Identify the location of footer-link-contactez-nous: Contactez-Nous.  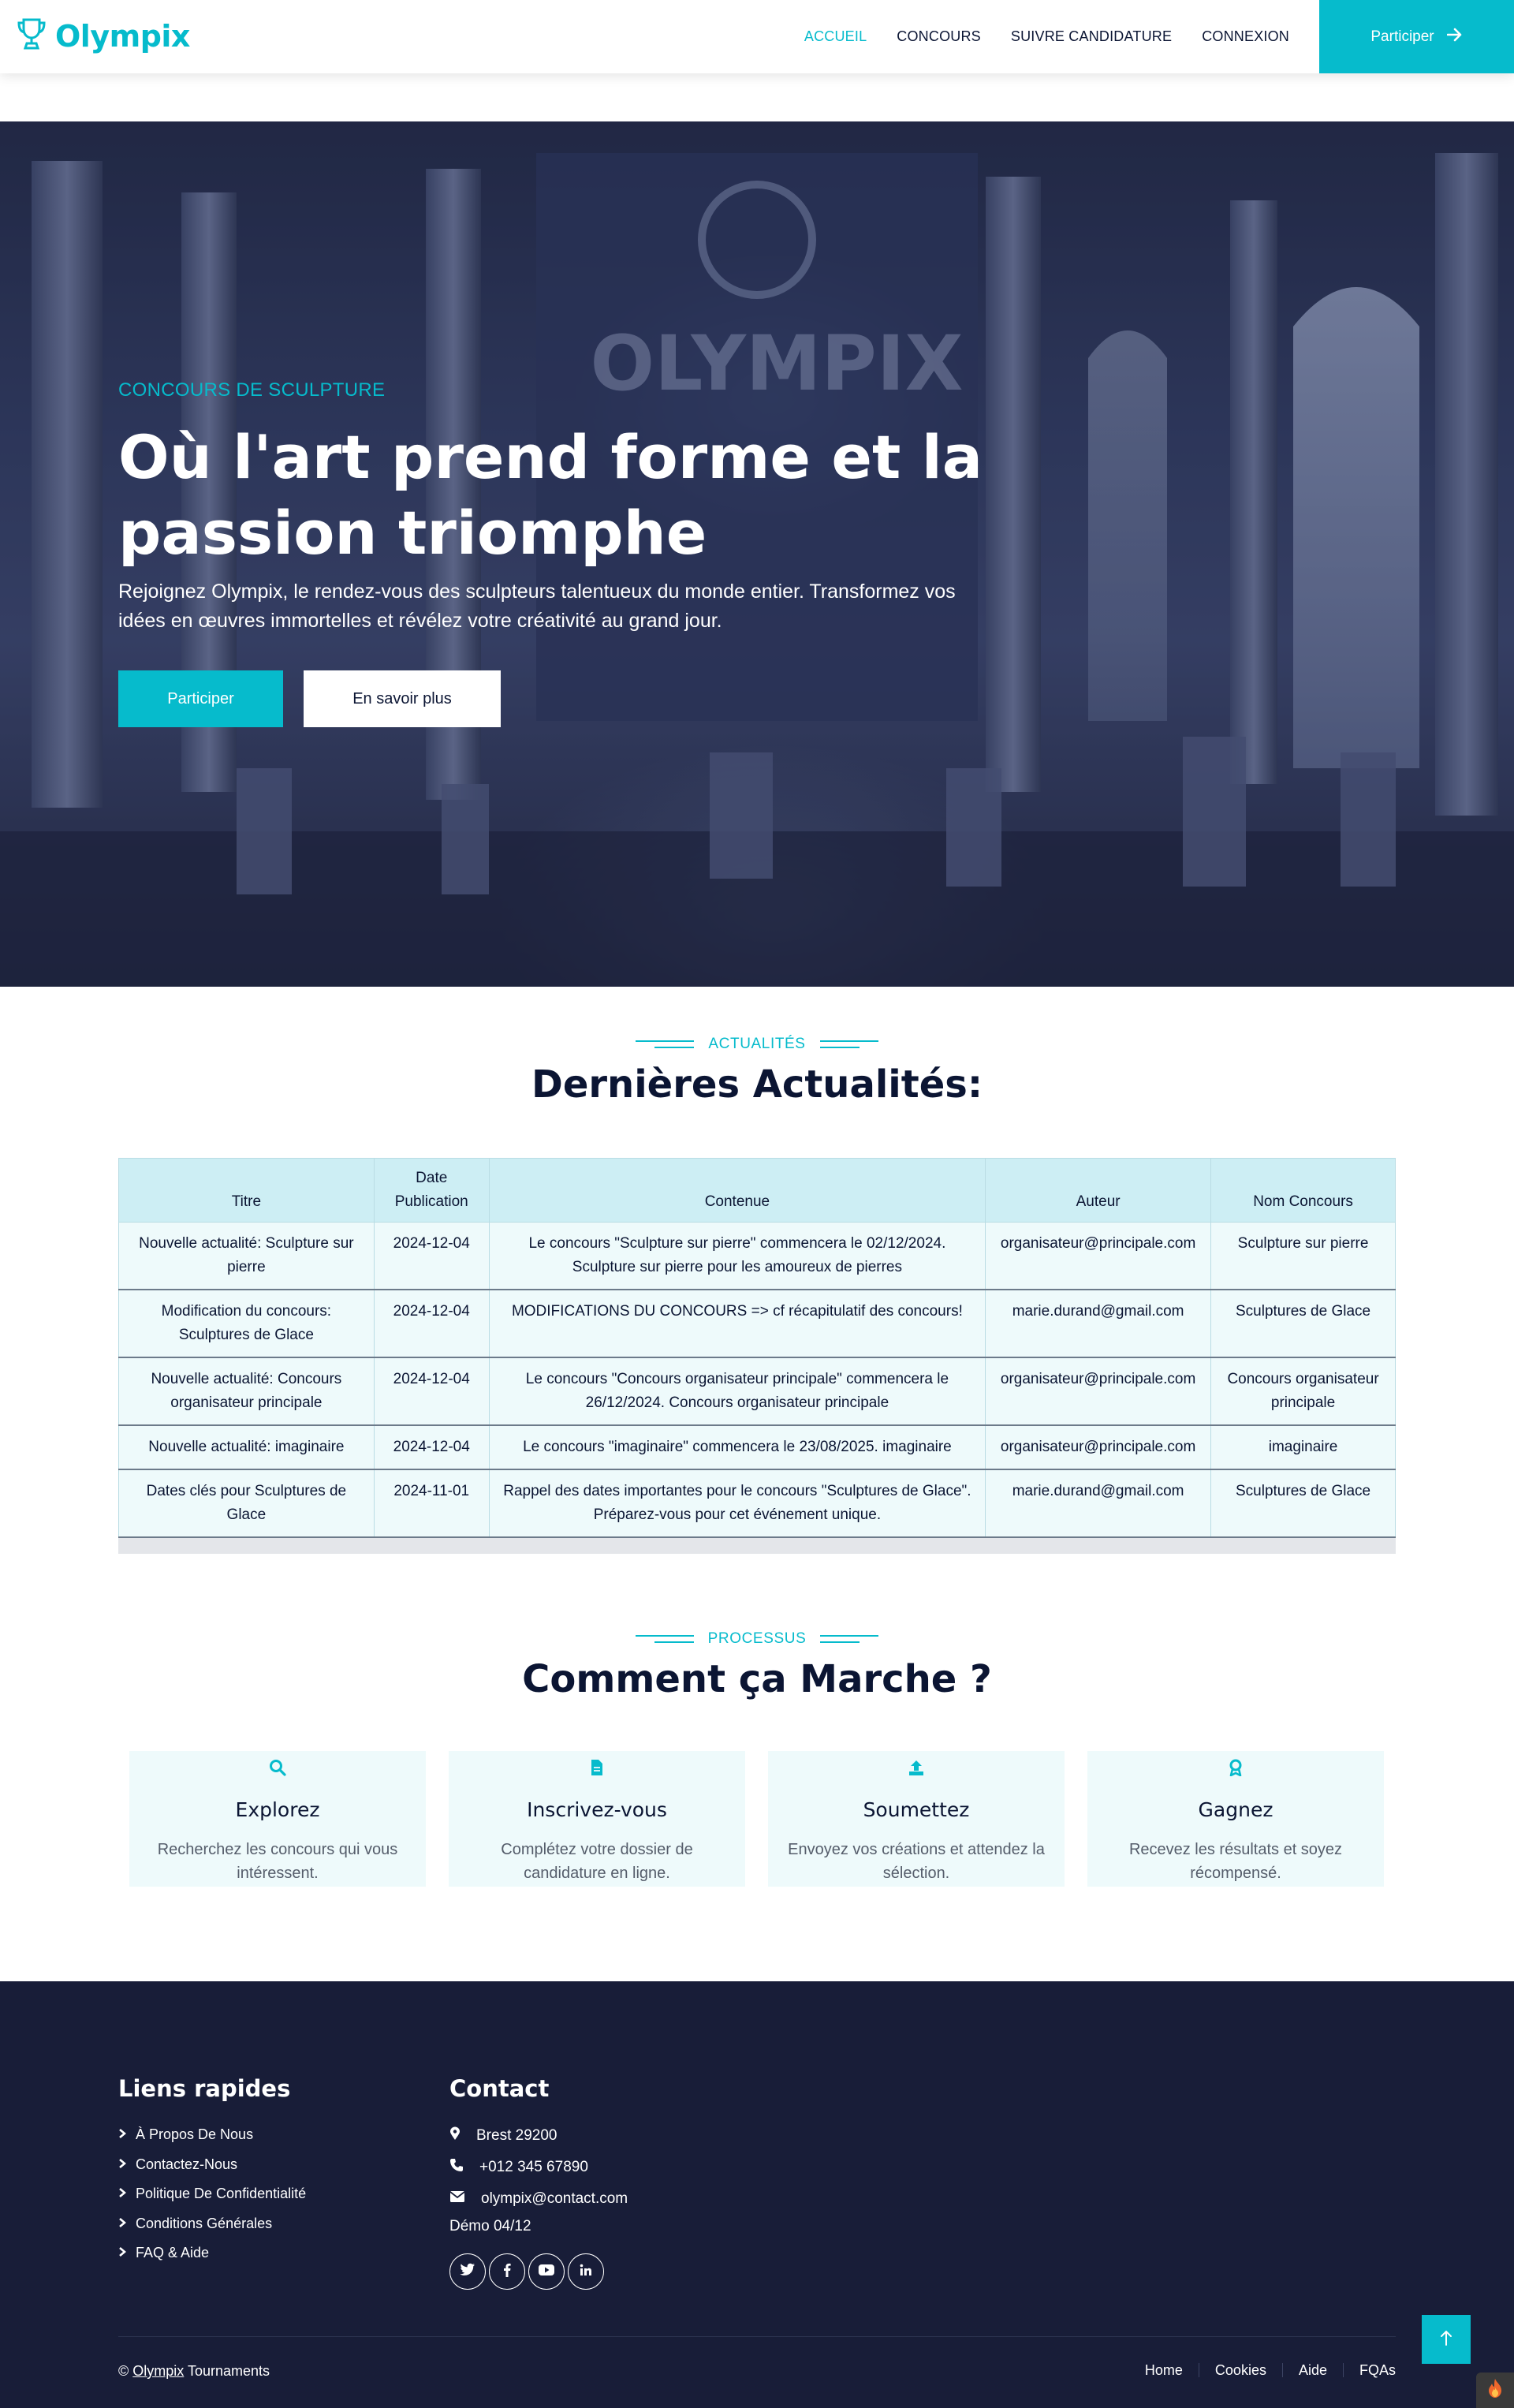
(212, 2165).